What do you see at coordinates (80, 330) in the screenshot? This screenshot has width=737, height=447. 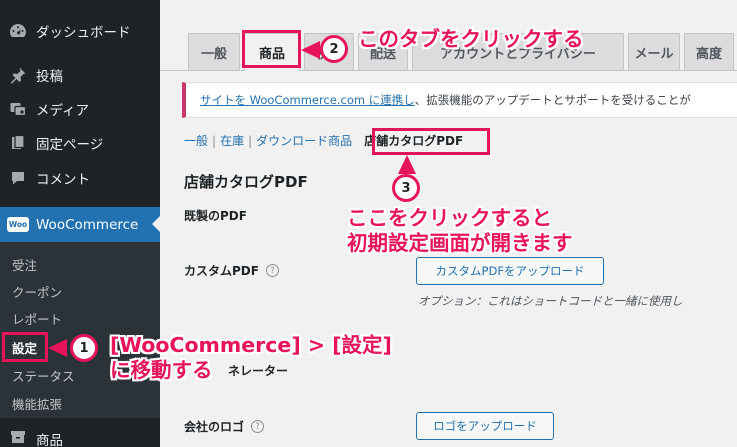 I see `woocommerce-submenu: 受注 クーポン レポート 設定 ステータス 機能拡張` at bounding box center [80, 330].